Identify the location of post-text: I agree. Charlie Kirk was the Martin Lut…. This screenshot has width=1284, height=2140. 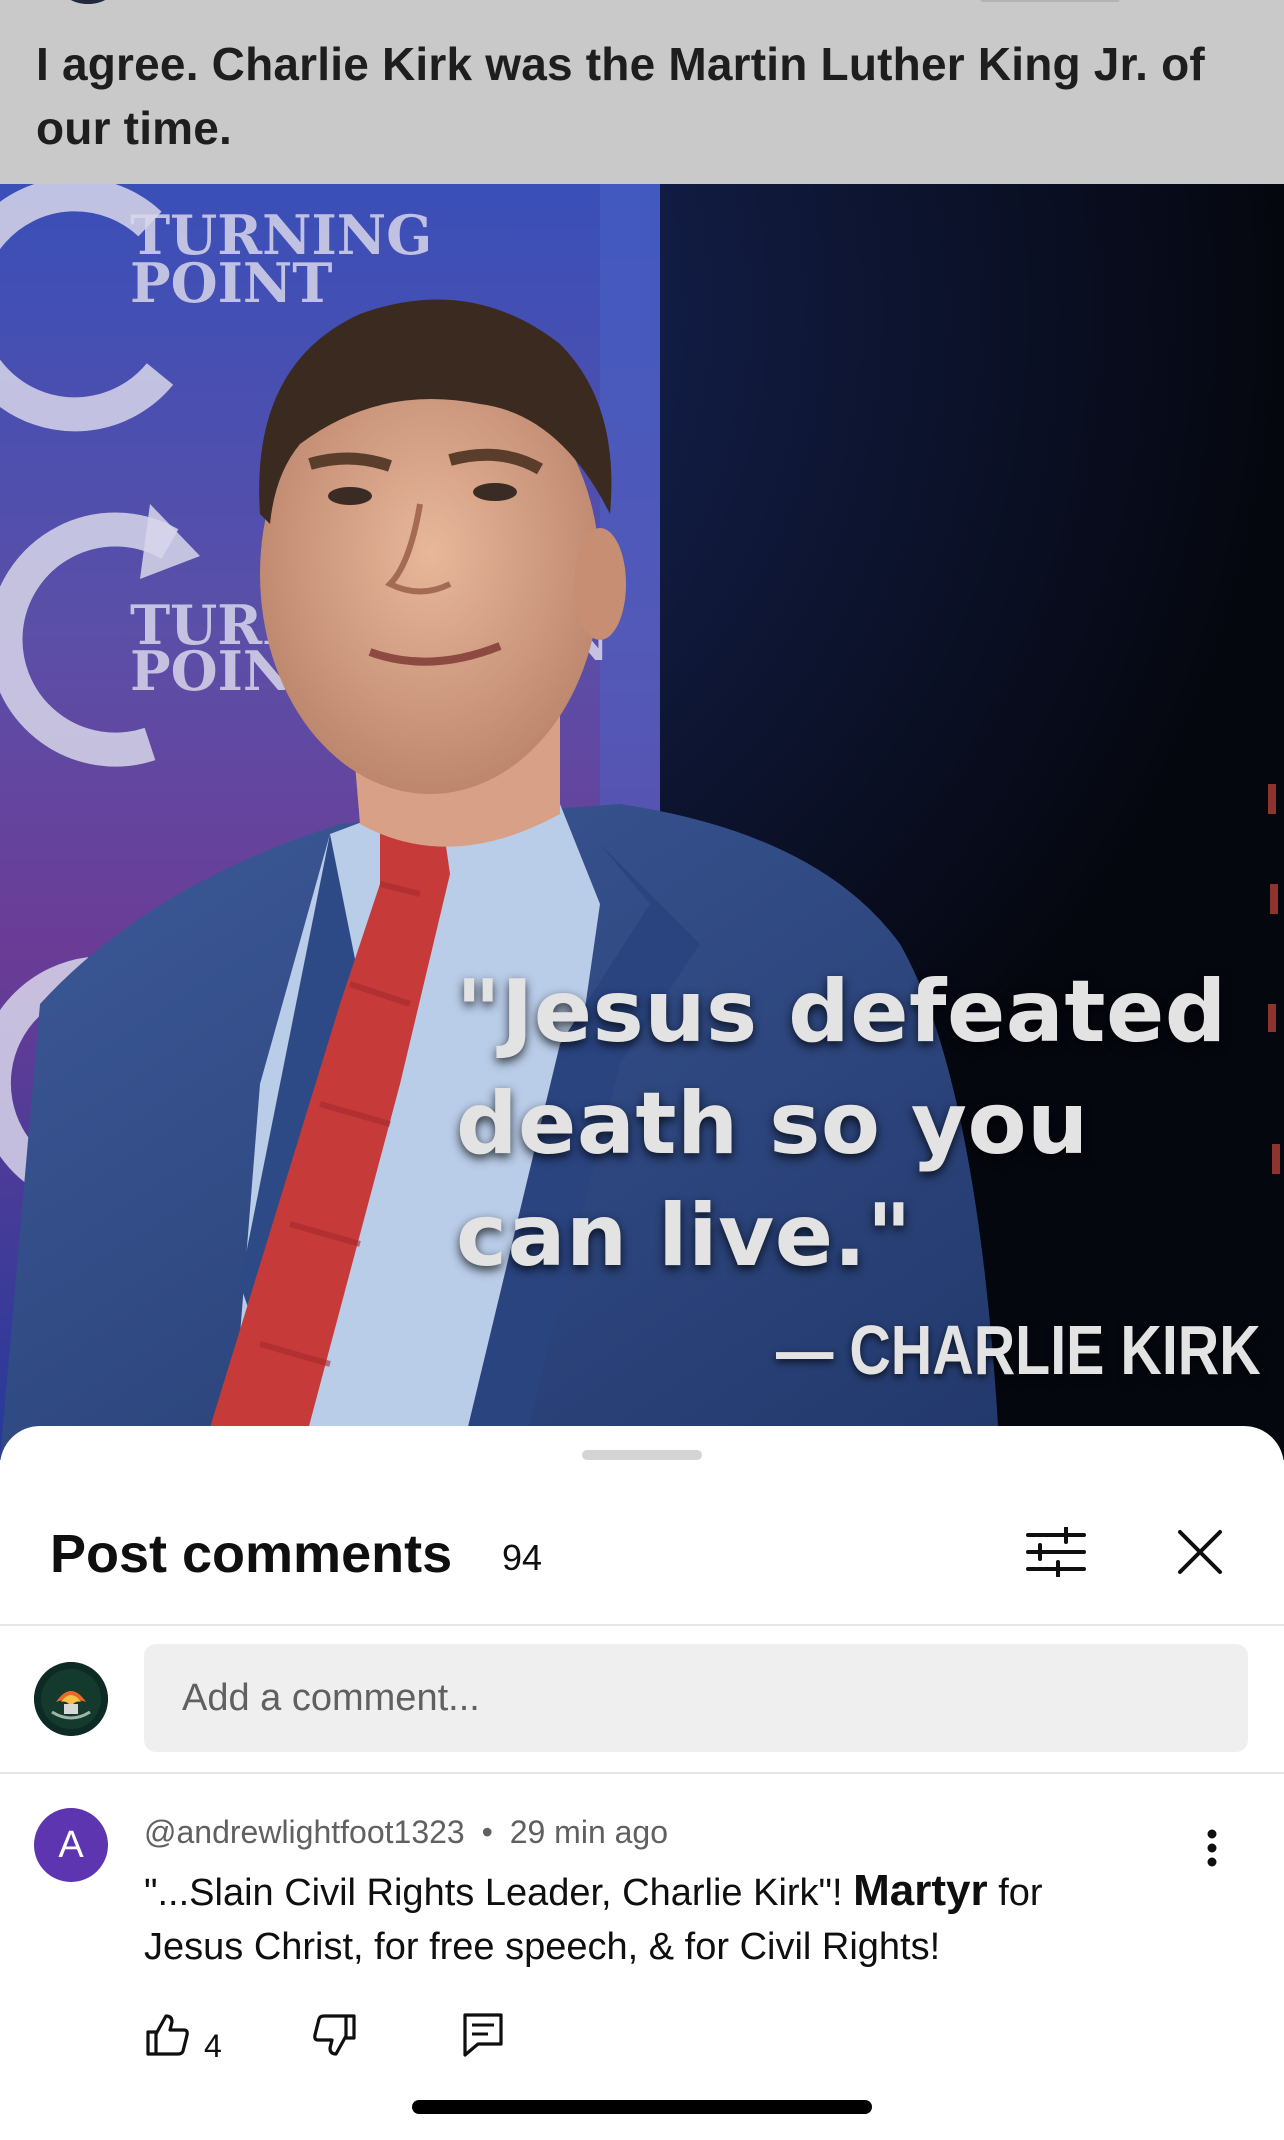
(620, 96).